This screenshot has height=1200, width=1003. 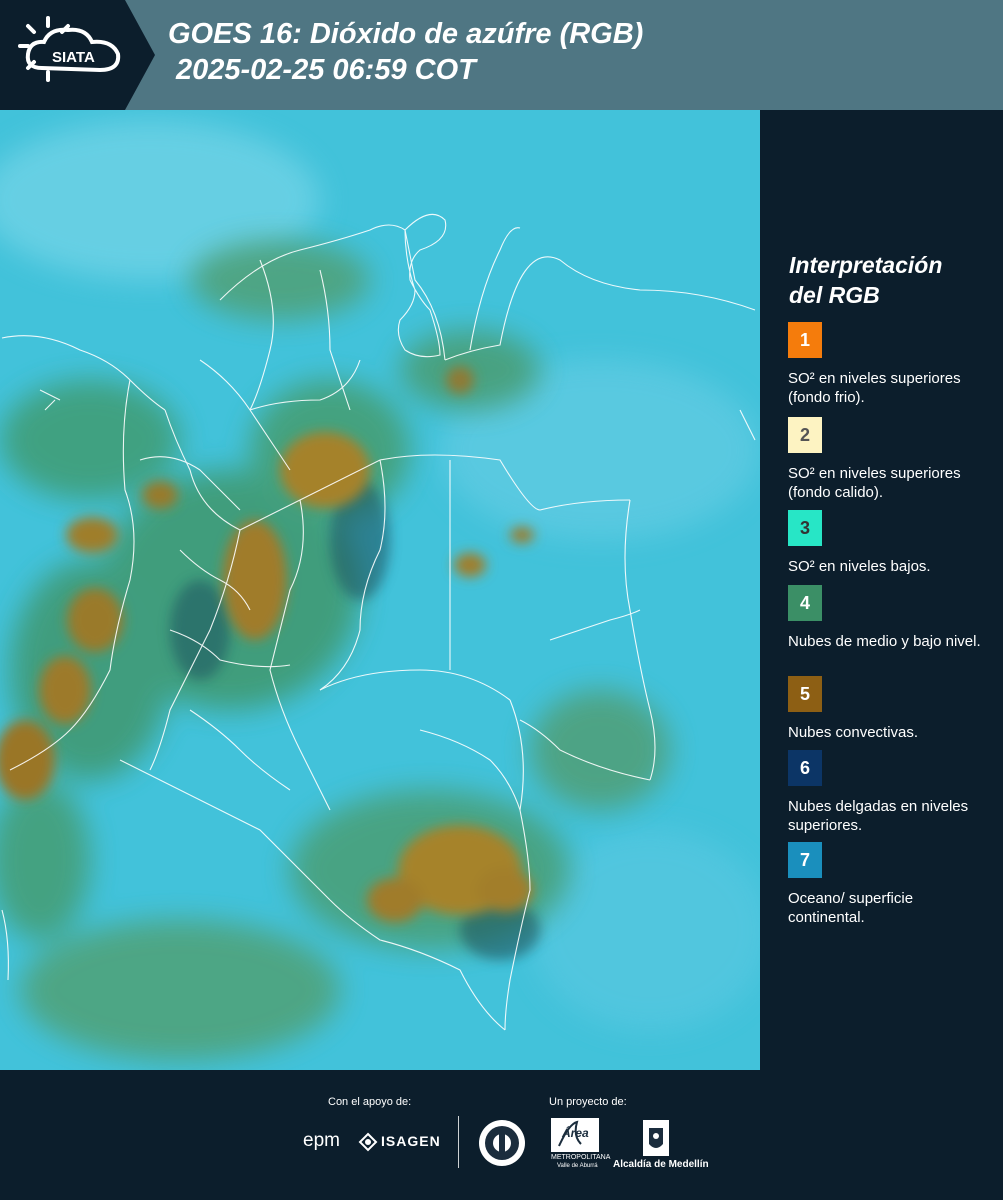 I want to click on support-label: Con el apoyo de:, so click(x=370, y=1102).